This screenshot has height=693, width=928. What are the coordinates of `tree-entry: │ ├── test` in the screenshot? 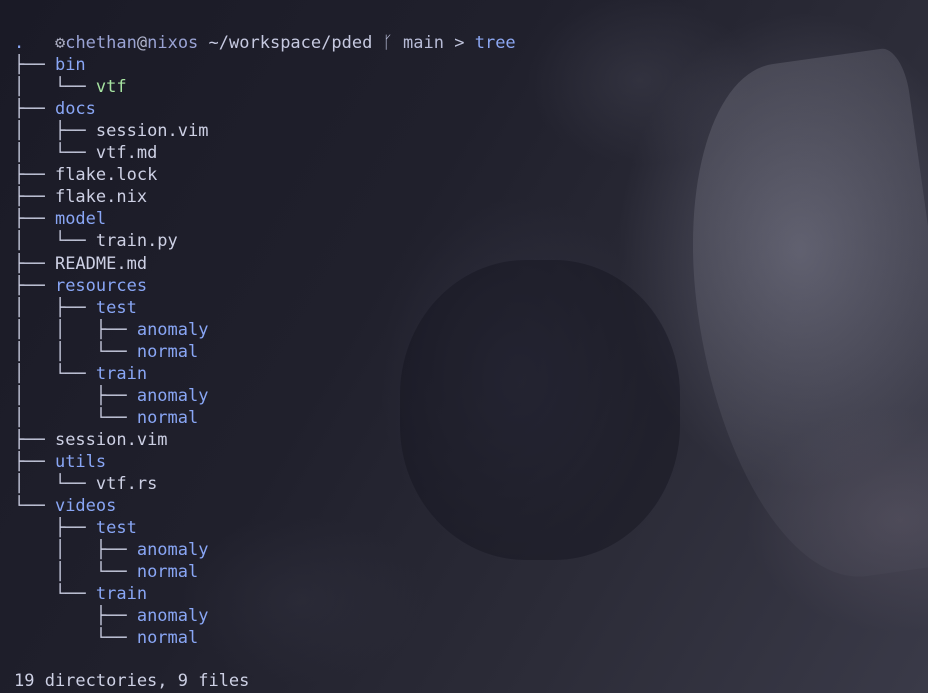 It's located at (75, 308).